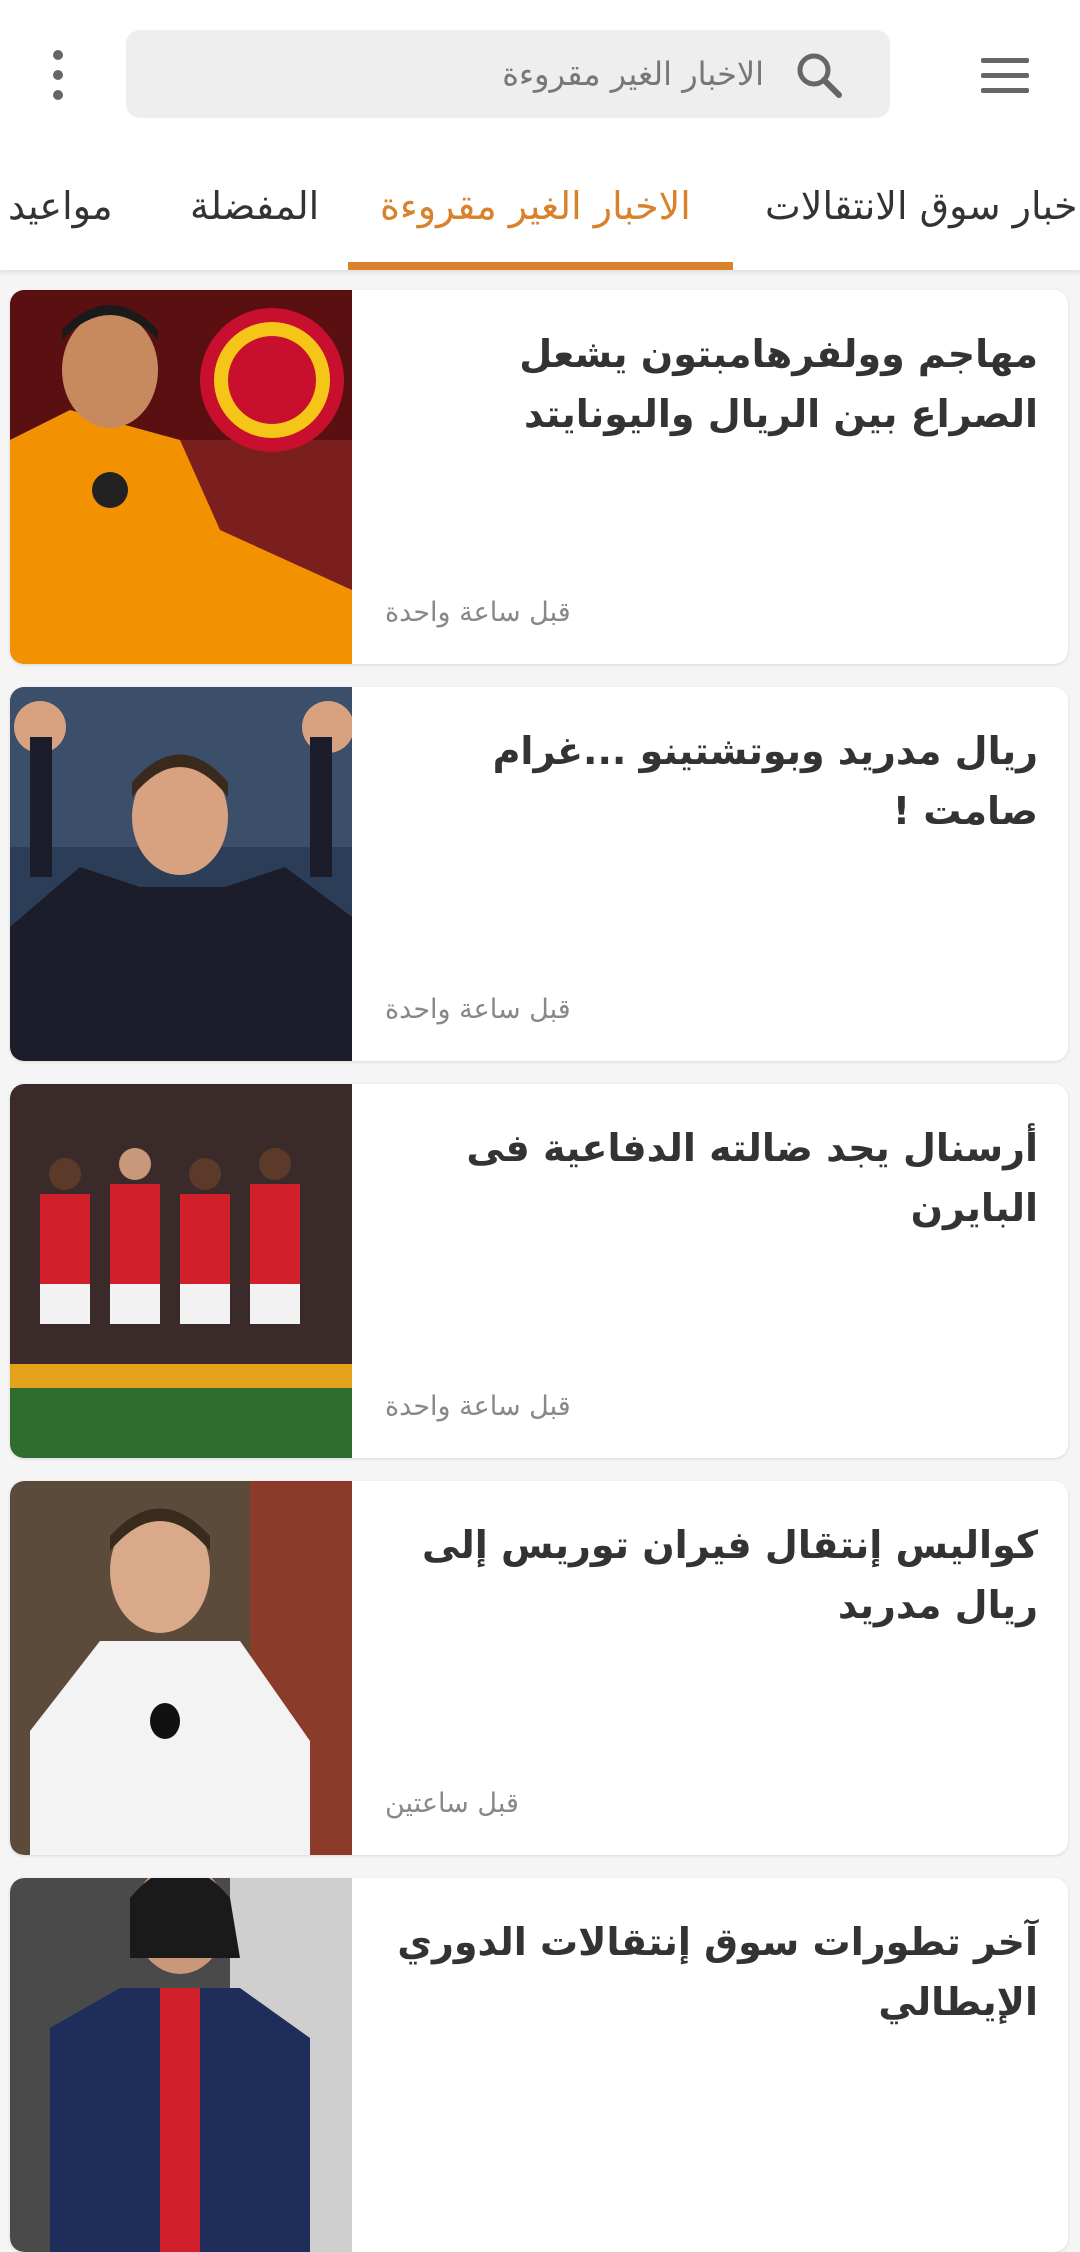 The width and height of the screenshot is (1080, 2252). Describe the element at coordinates (730, 1575) in the screenshot. I see `article-title: كواليس إنتقال فيران توريس إلى ريال مدريد` at that location.